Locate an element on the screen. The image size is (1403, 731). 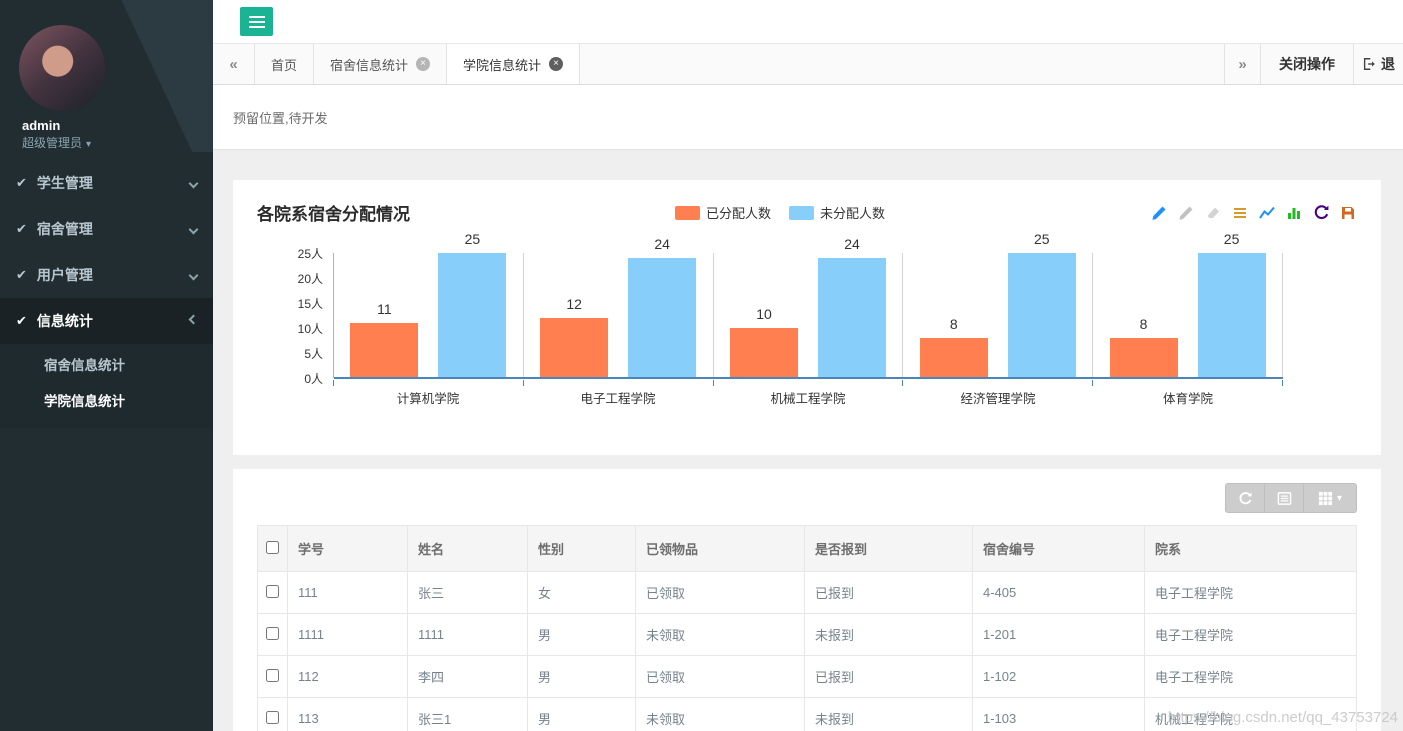
tab-学院信息统计: 学院信息统计 × is located at coordinates (514, 64).